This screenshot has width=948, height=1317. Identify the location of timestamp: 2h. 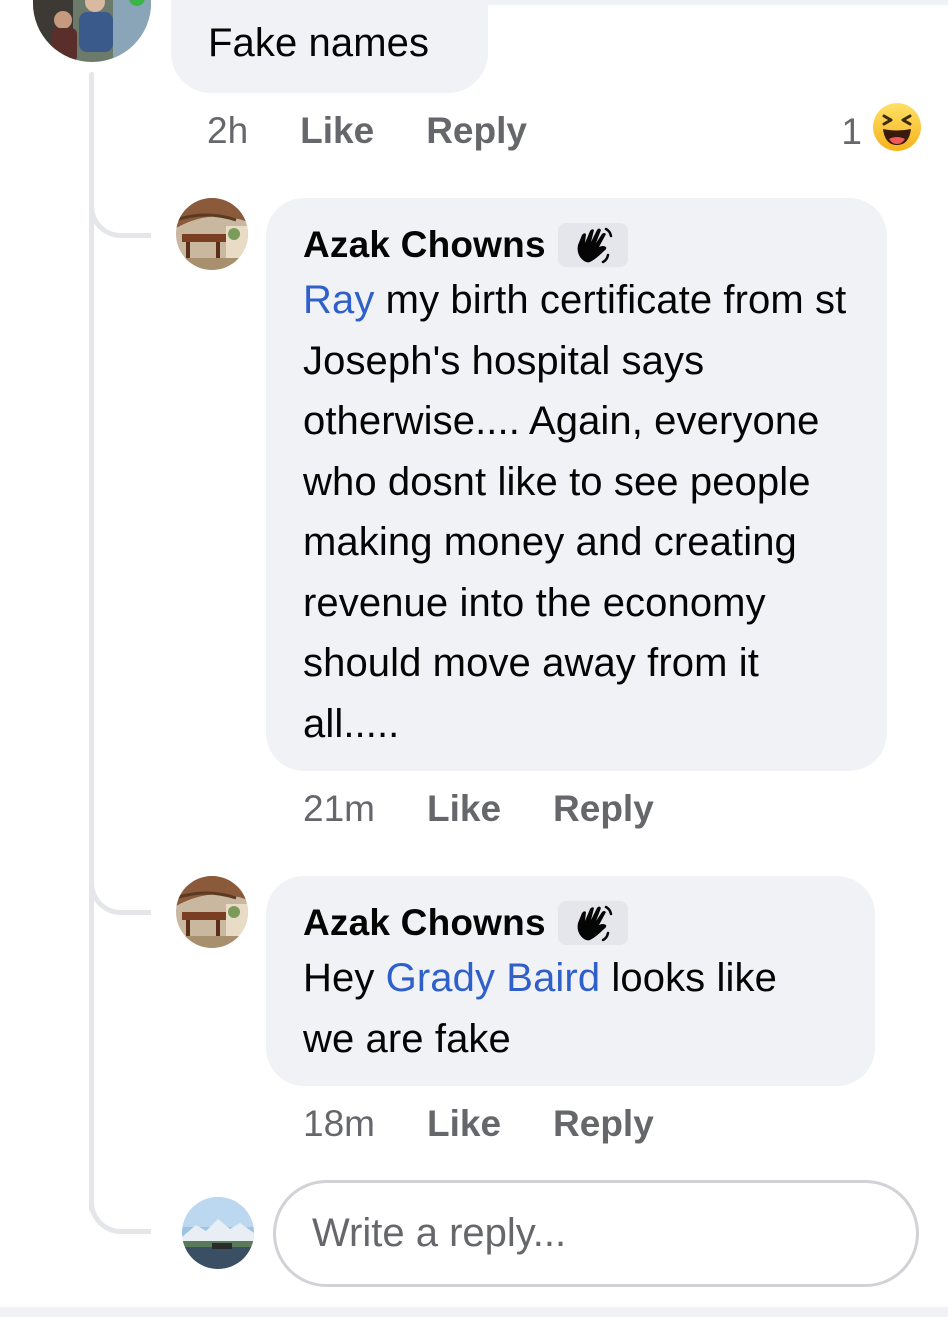
(227, 131).